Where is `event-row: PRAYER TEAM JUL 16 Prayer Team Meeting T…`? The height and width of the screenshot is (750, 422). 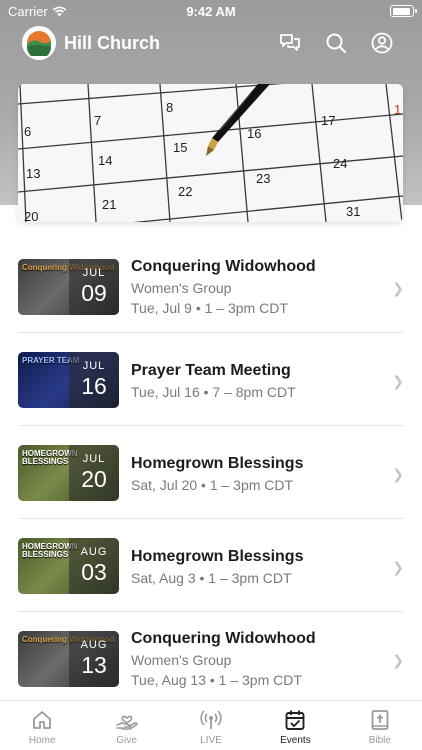 event-row: PRAYER TEAM JUL 16 Prayer Team Meeting T… is located at coordinates (211, 379).